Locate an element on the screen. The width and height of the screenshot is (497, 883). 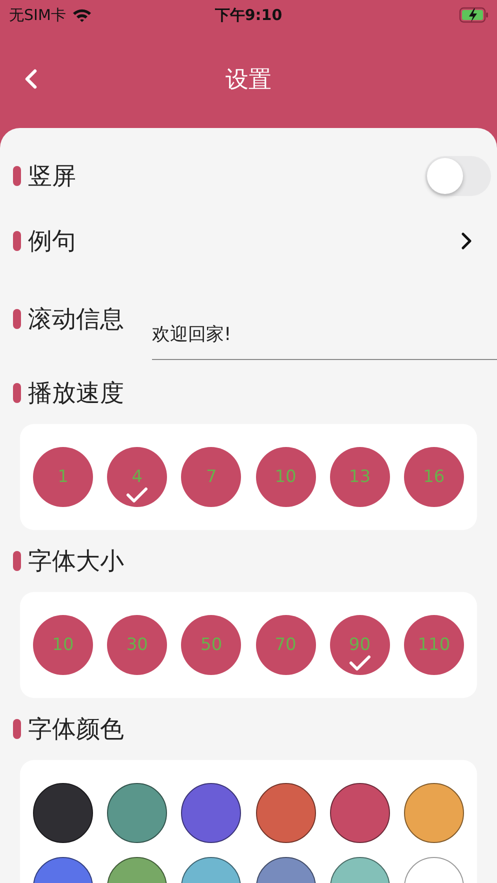
option-button: 7 is located at coordinates (211, 477).